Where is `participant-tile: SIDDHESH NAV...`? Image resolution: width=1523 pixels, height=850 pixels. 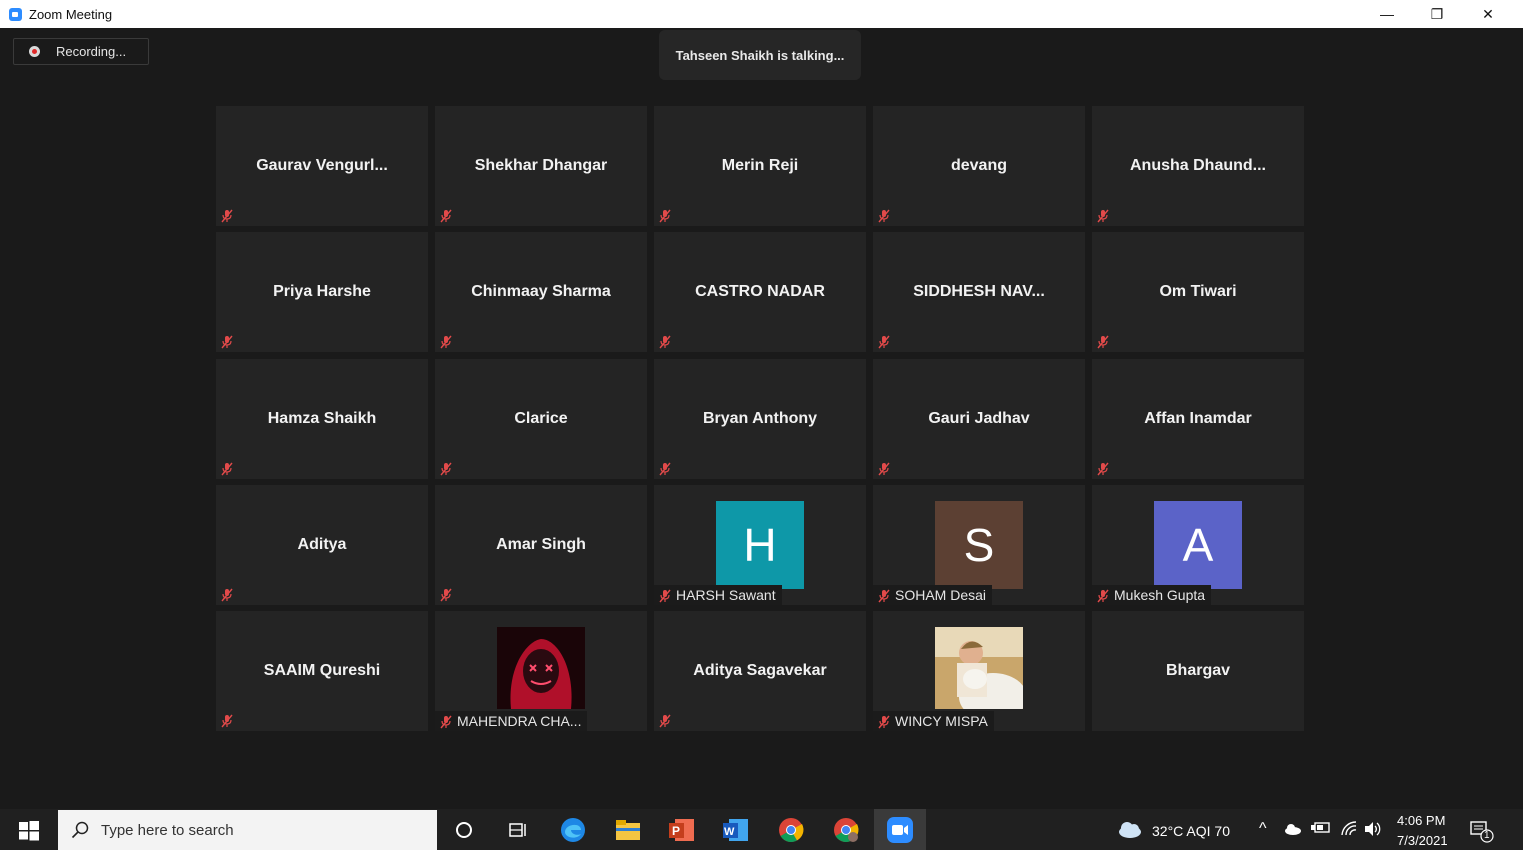
participant-tile: SIDDHESH NAV... is located at coordinates (979, 292).